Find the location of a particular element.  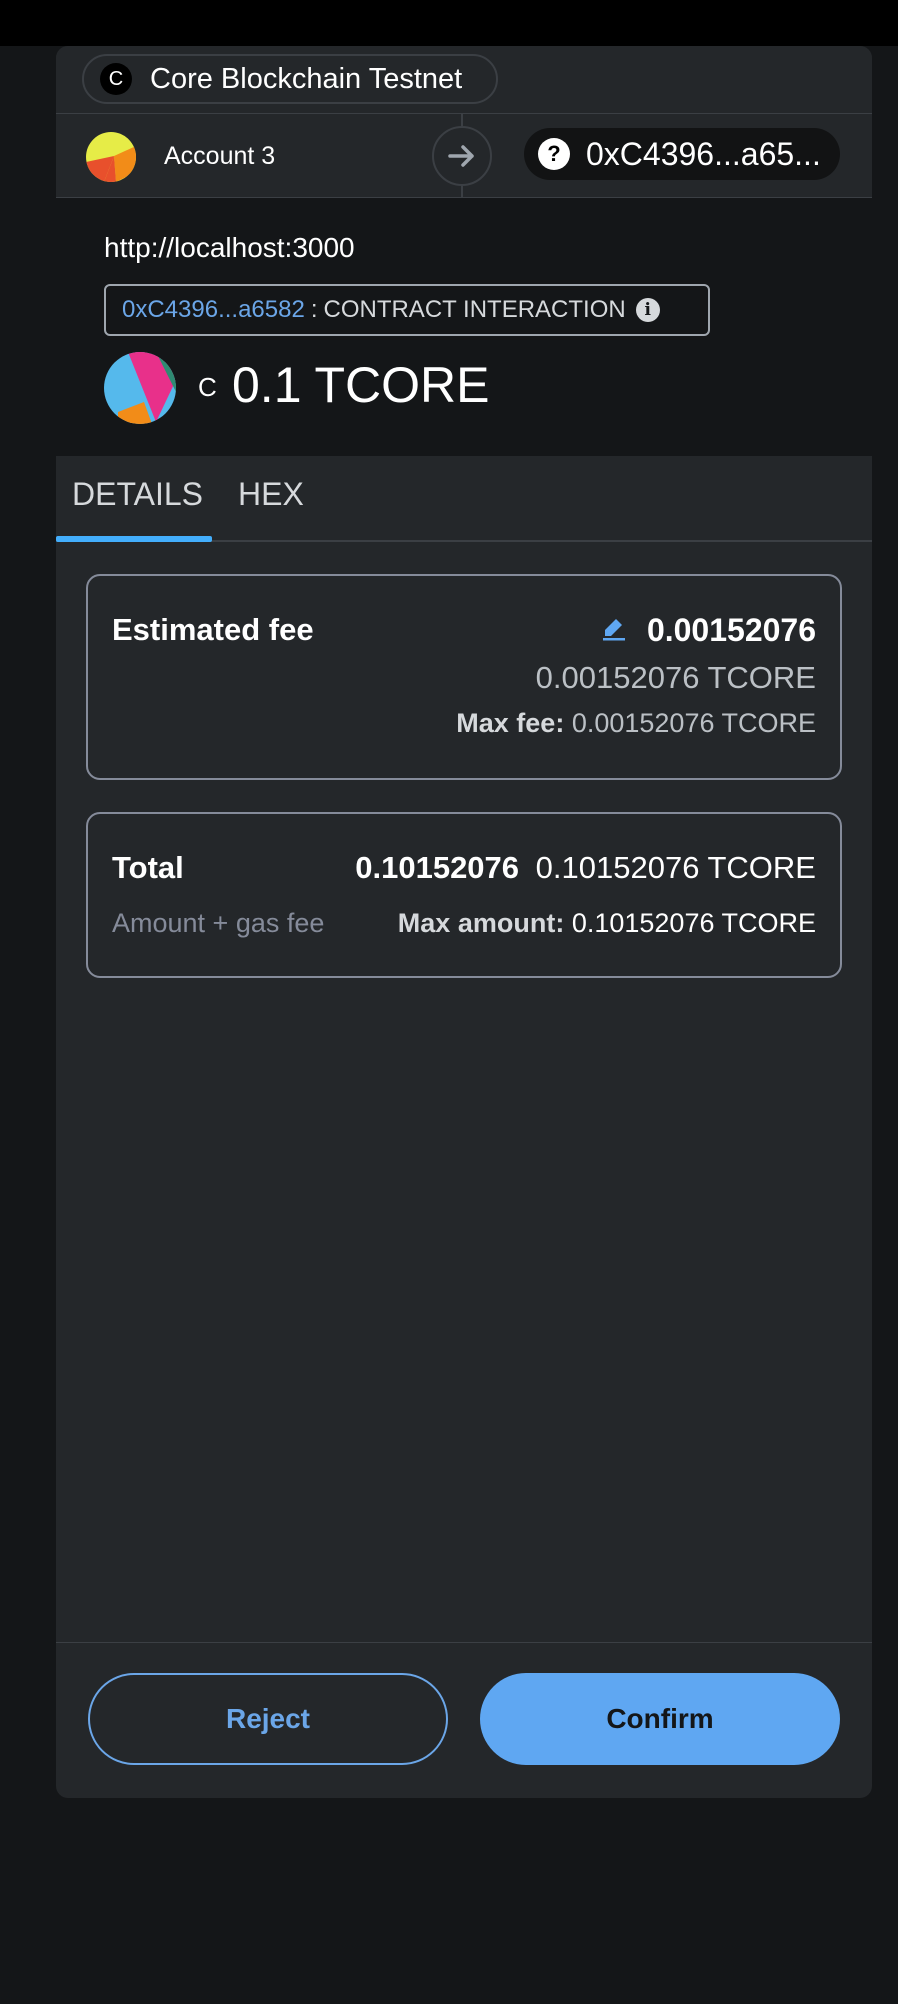

tab-bar: DETAILS HEX is located at coordinates (464, 499).